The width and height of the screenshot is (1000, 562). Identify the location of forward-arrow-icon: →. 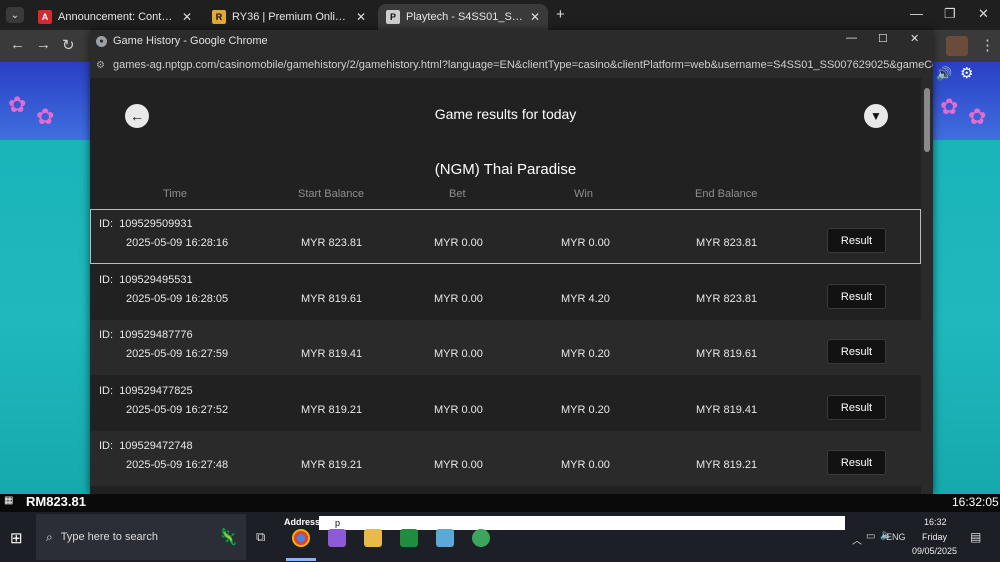
(43, 44).